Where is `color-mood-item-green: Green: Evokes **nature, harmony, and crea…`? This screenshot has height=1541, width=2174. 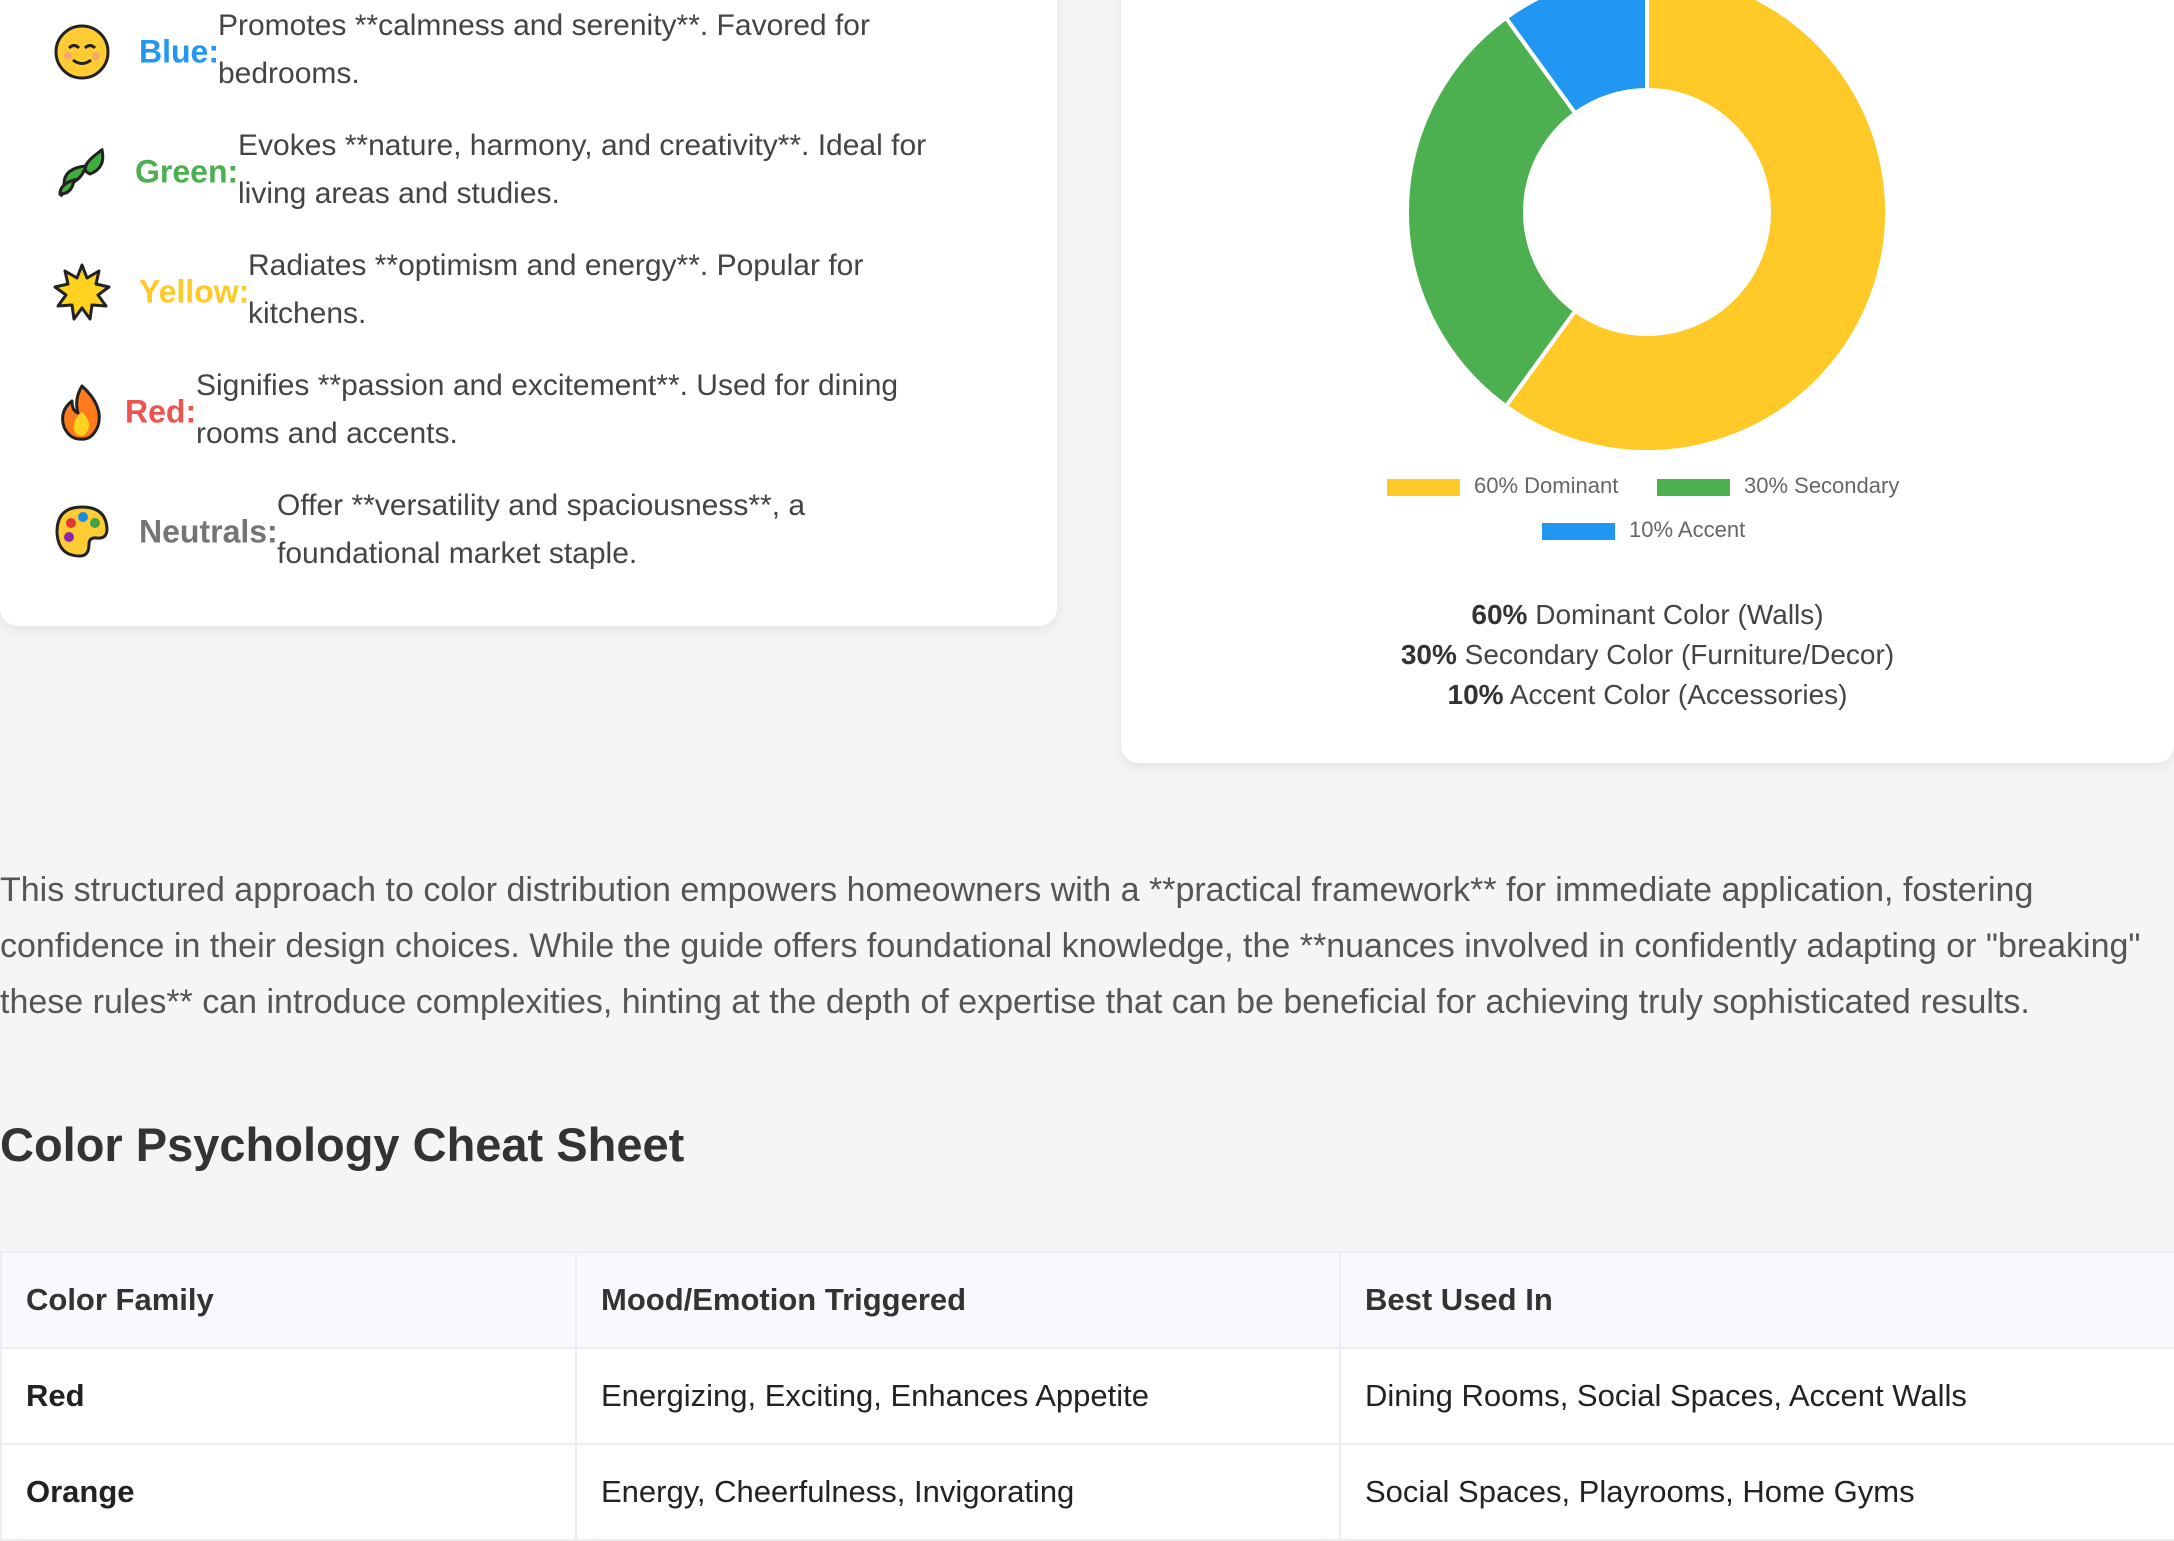
color-mood-item-green: Green: Evokes **nature, harmony, and crea… is located at coordinates (532, 172).